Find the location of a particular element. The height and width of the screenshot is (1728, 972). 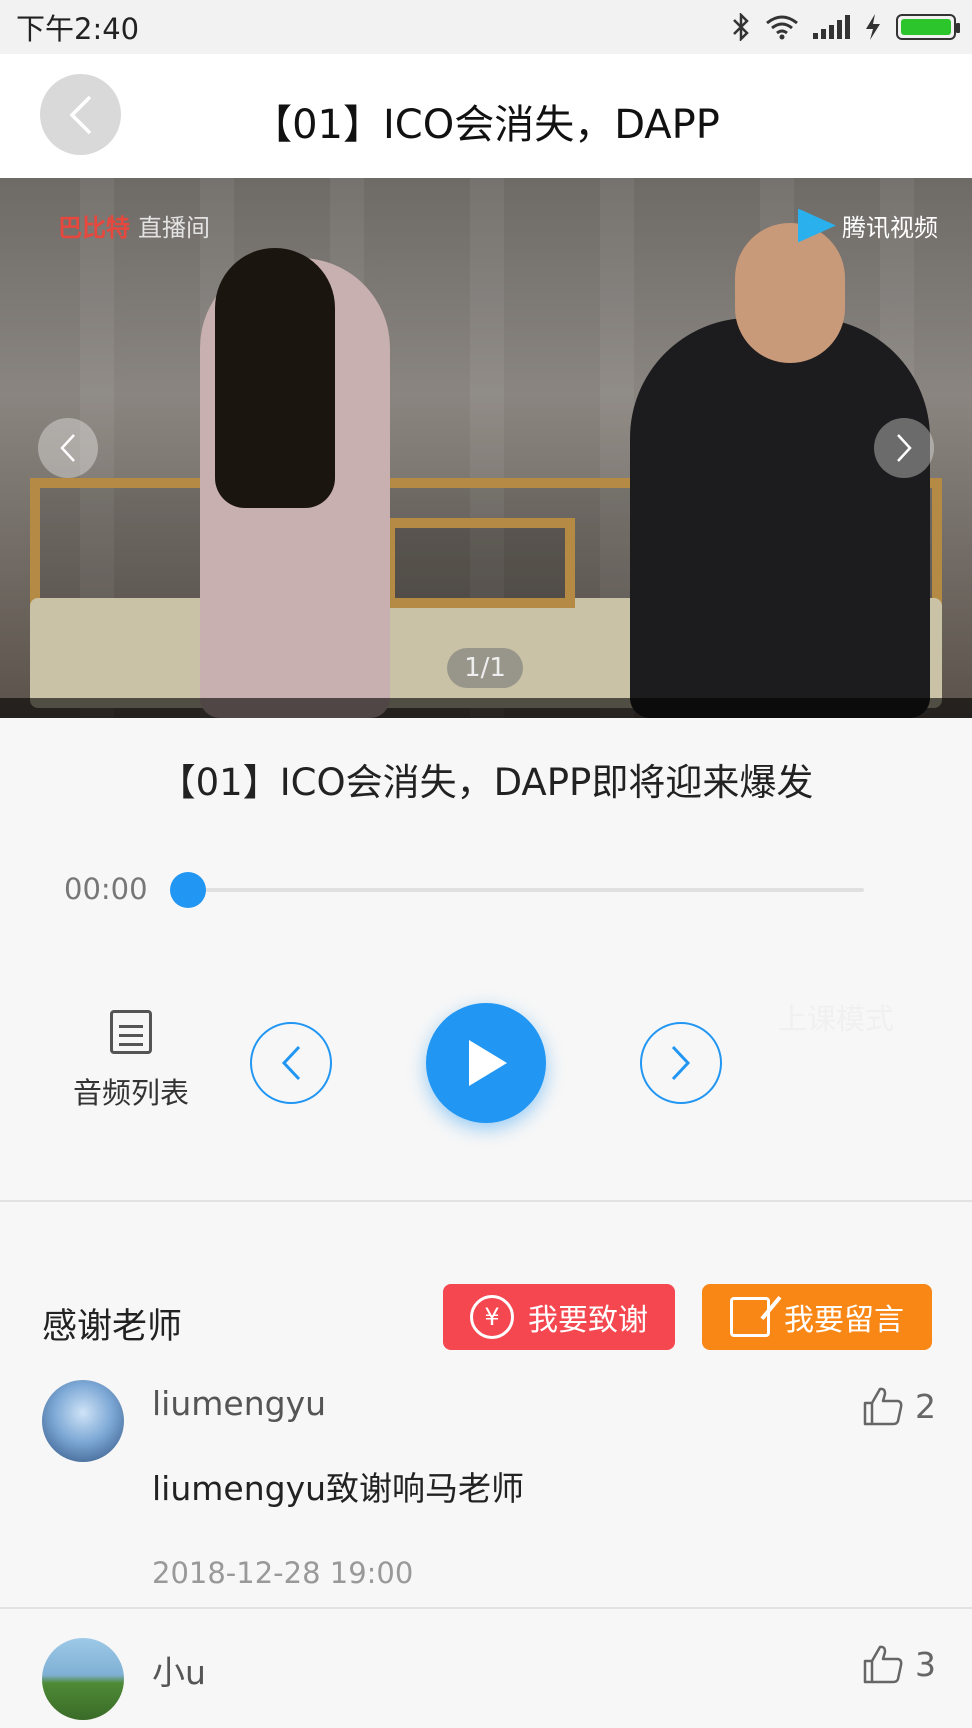

play-icon is located at coordinates (488, 1063).